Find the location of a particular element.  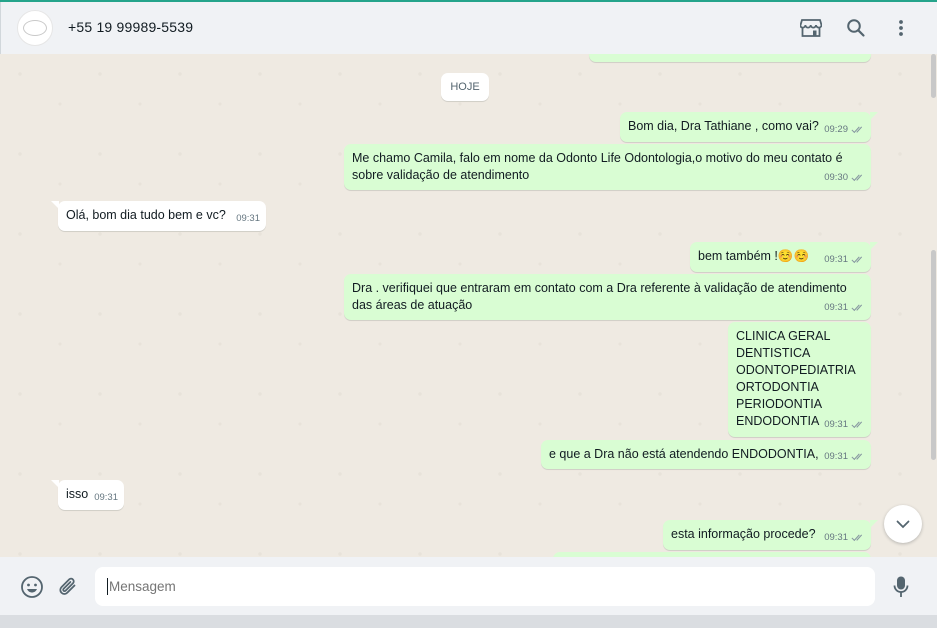

scroll-to-bottom-button is located at coordinates (903, 524).